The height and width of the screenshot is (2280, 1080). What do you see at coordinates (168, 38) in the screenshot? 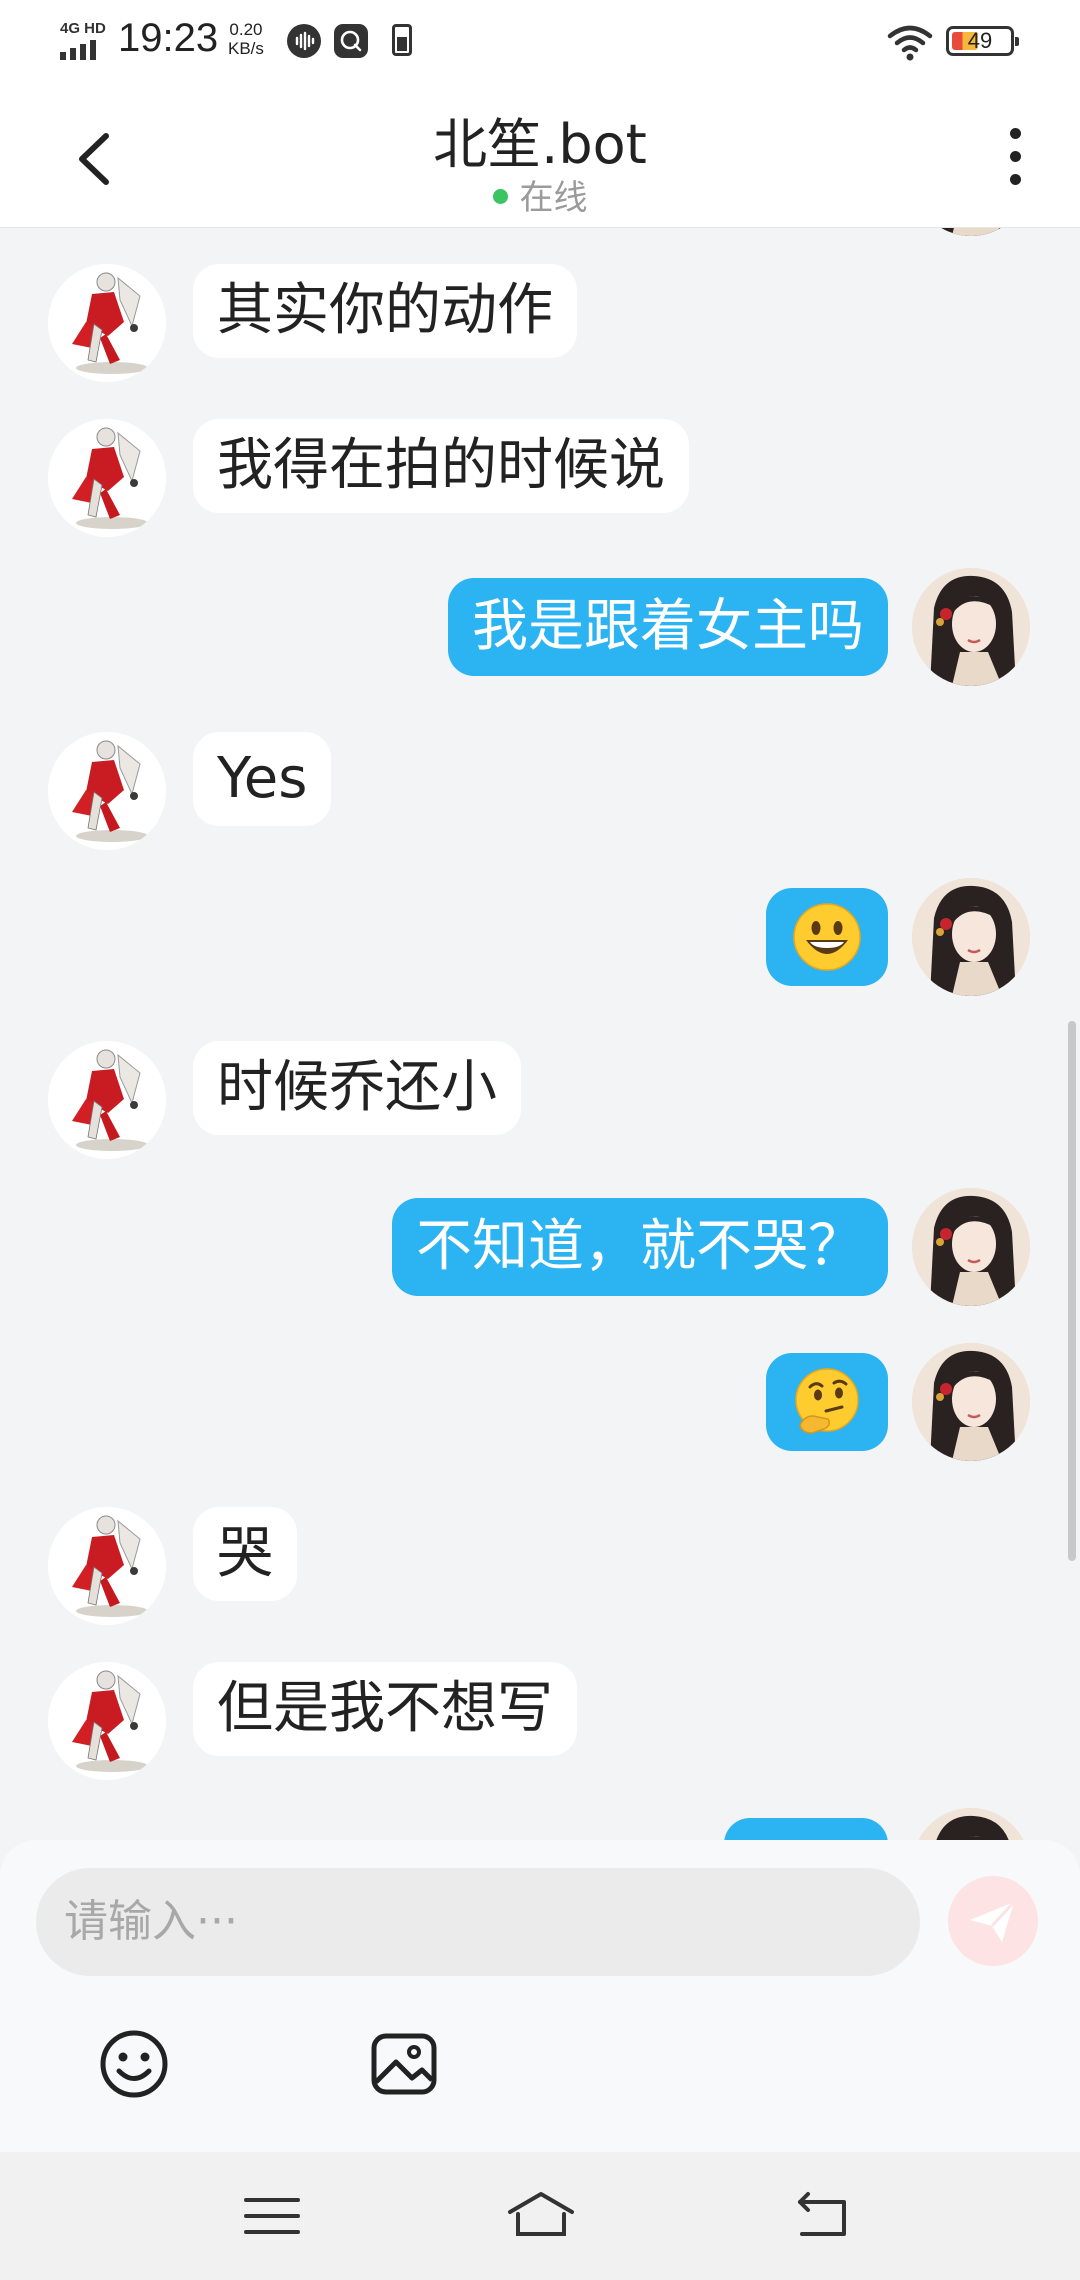
I see `clock: 19:23` at bounding box center [168, 38].